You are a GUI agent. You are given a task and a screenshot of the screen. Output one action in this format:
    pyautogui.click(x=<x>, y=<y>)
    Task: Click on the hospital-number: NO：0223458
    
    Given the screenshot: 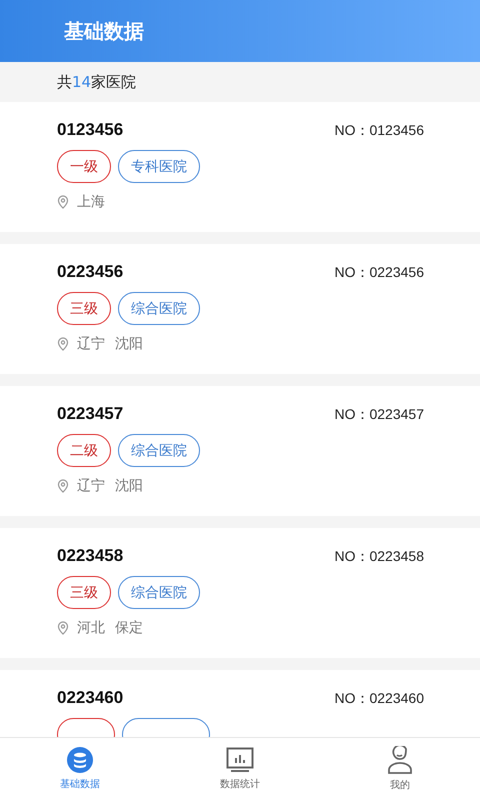 What is the action you would take?
    pyautogui.click(x=379, y=557)
    